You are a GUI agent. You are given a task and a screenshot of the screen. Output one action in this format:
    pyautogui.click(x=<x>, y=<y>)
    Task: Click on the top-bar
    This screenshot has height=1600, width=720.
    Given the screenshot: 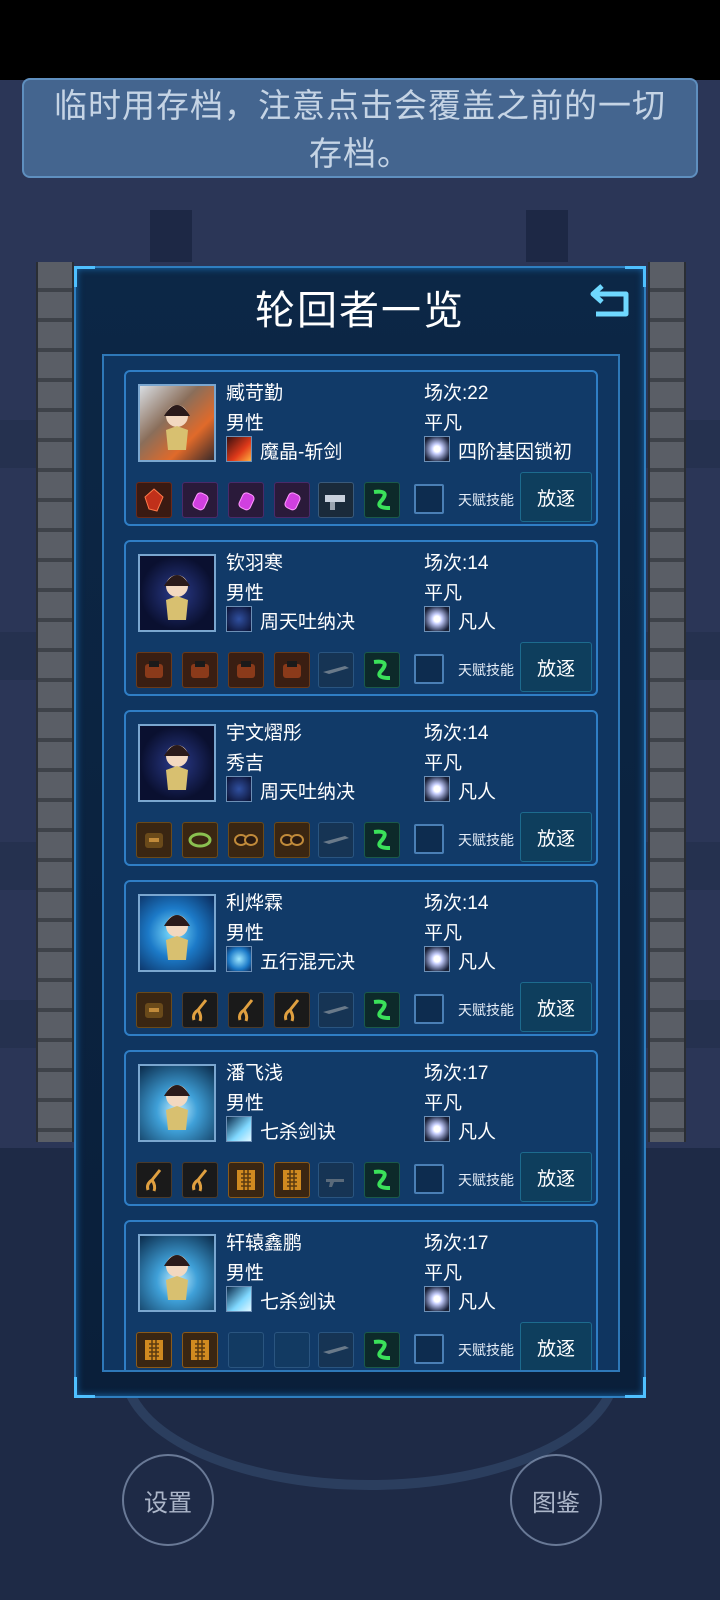 What is the action you would take?
    pyautogui.click(x=360, y=40)
    